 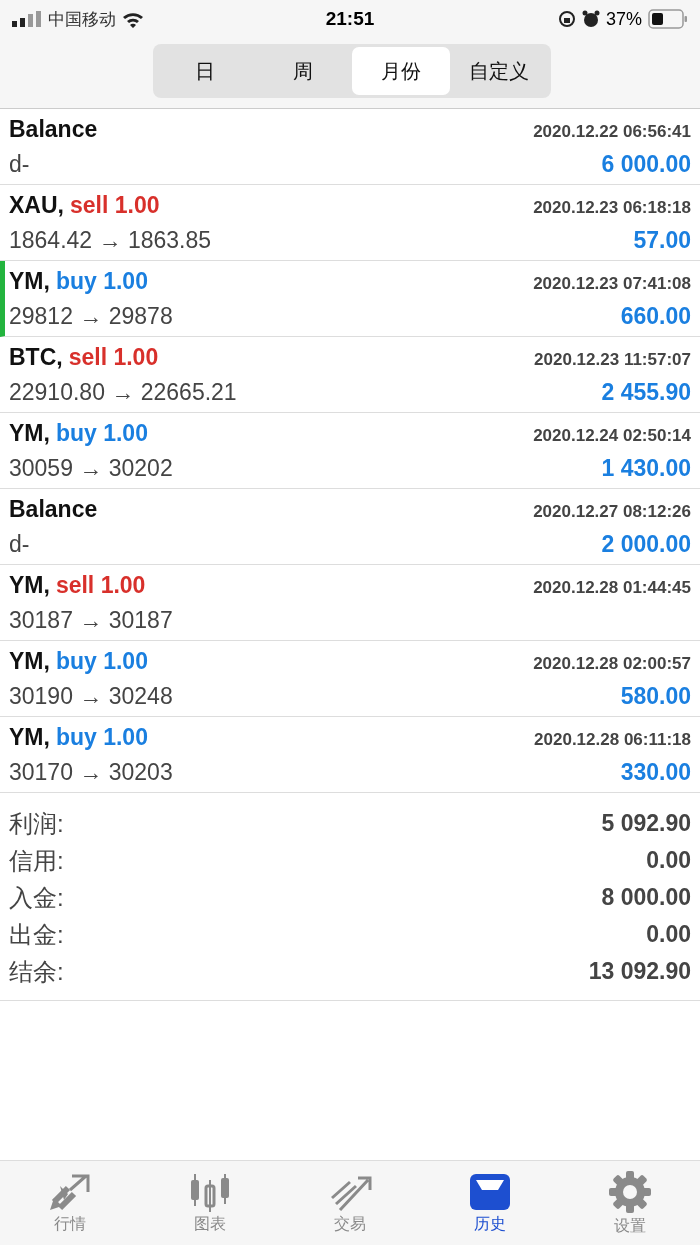 What do you see at coordinates (91, 620) in the screenshot?
I see `deal-detail: 30187 → 30187` at bounding box center [91, 620].